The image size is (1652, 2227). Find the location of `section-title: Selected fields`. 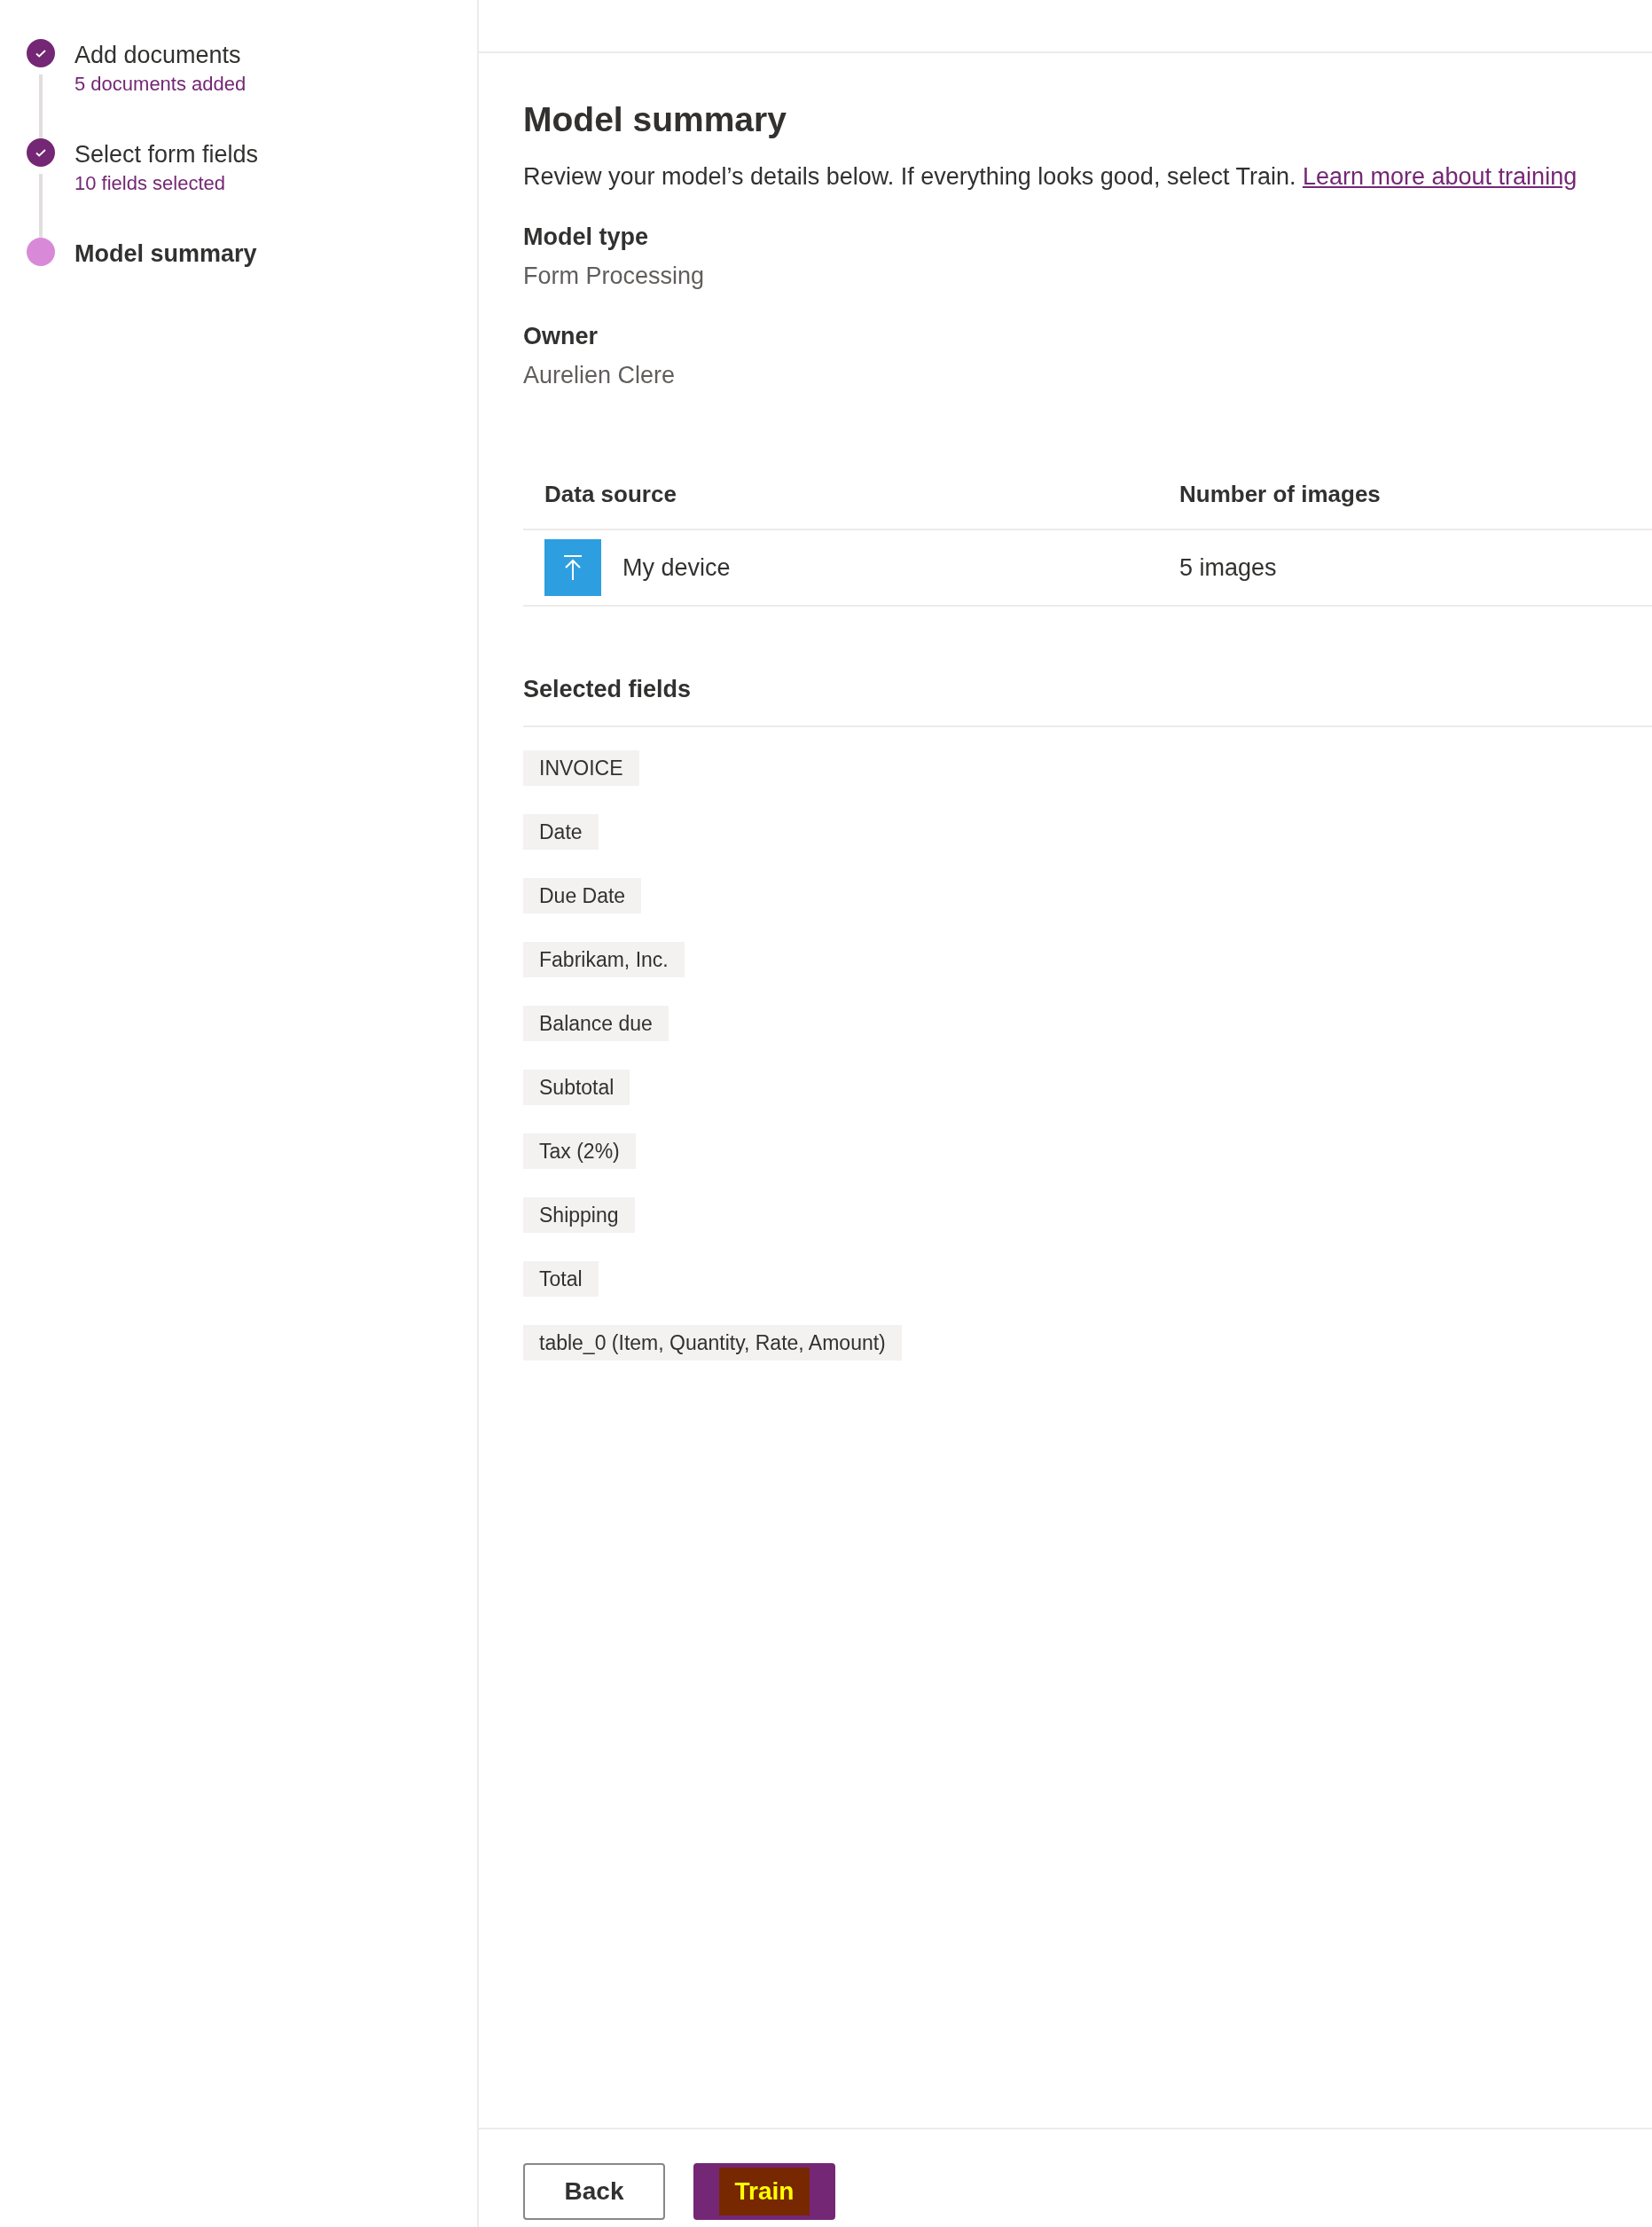

section-title: Selected fields is located at coordinates (608, 689).